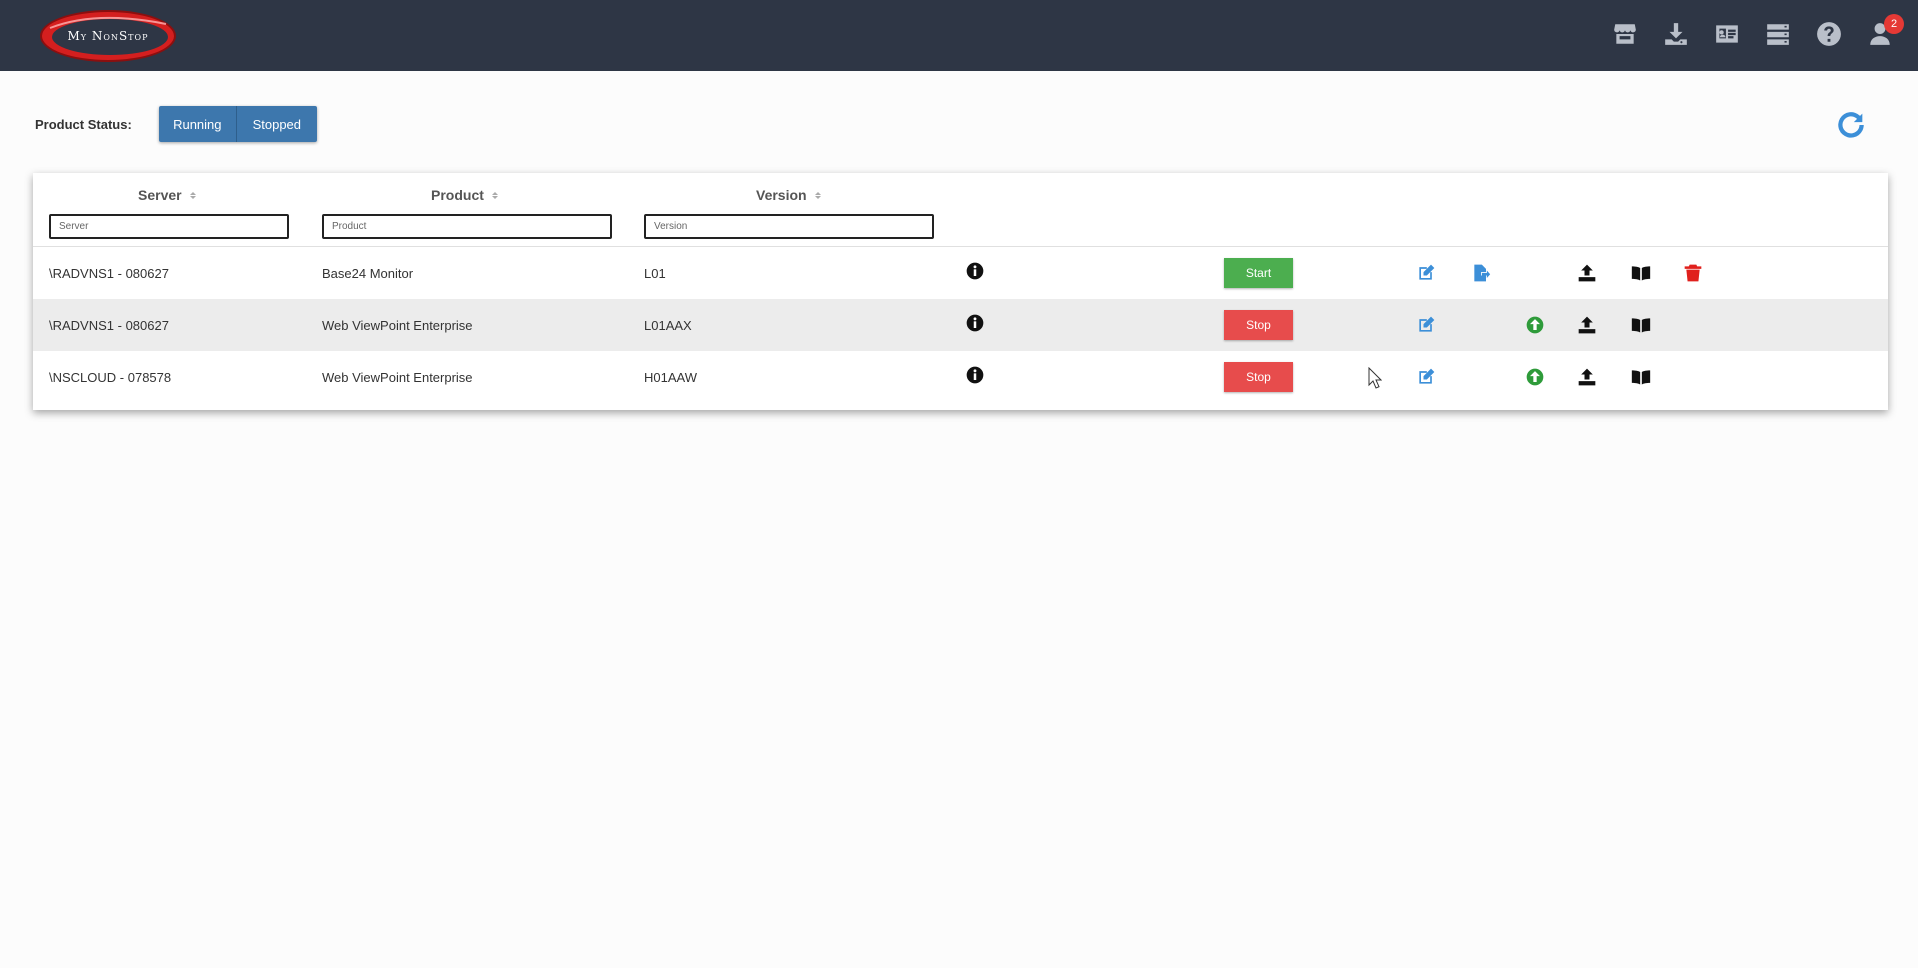  Describe the element at coordinates (1894, 24) in the screenshot. I see `notification-badge: 2` at that location.